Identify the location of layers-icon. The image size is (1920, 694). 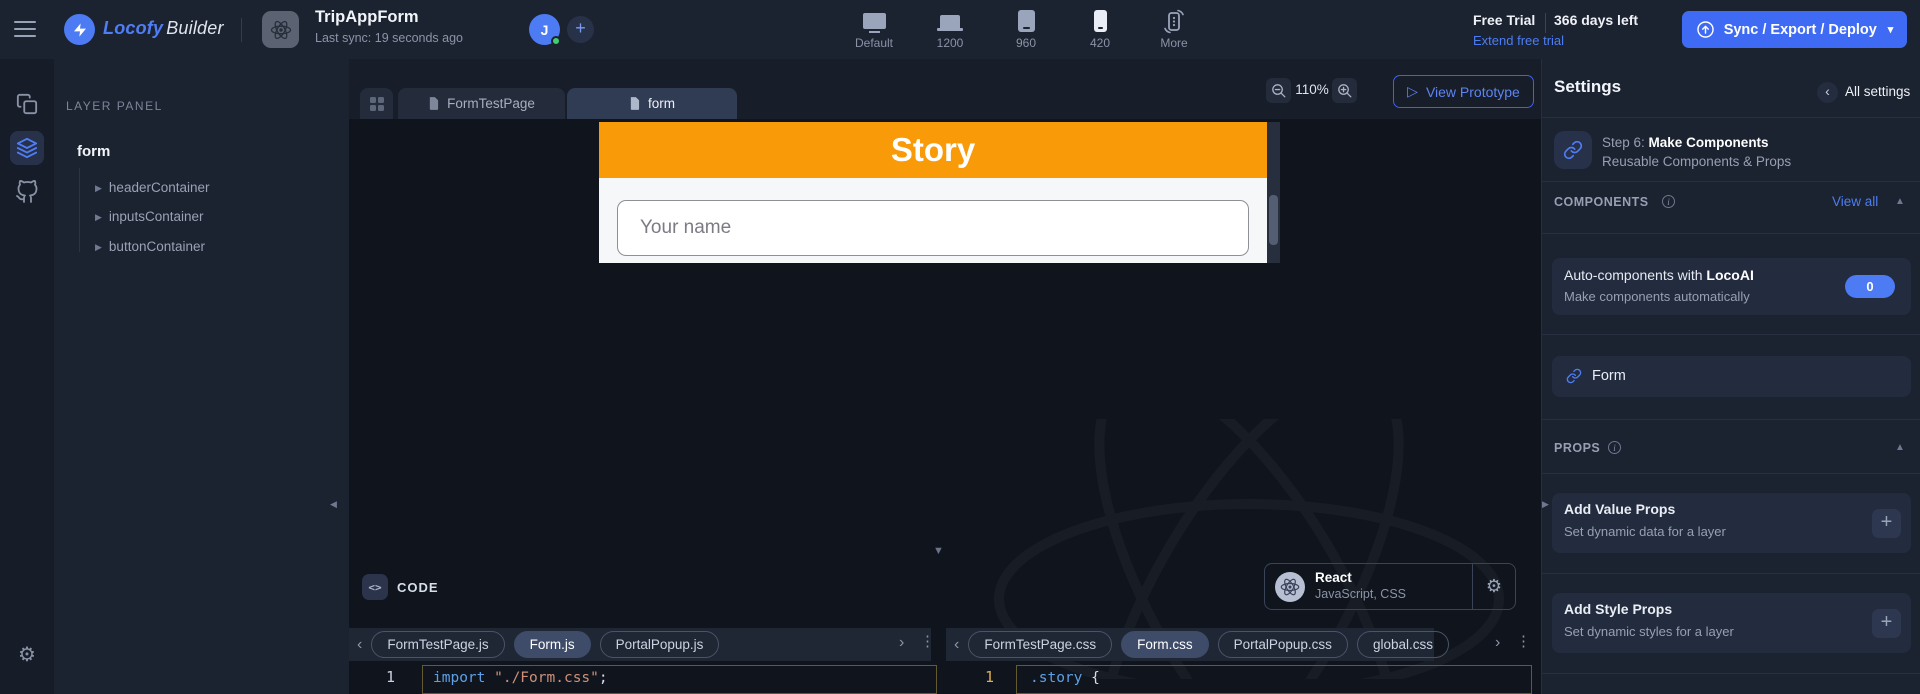
(27, 148).